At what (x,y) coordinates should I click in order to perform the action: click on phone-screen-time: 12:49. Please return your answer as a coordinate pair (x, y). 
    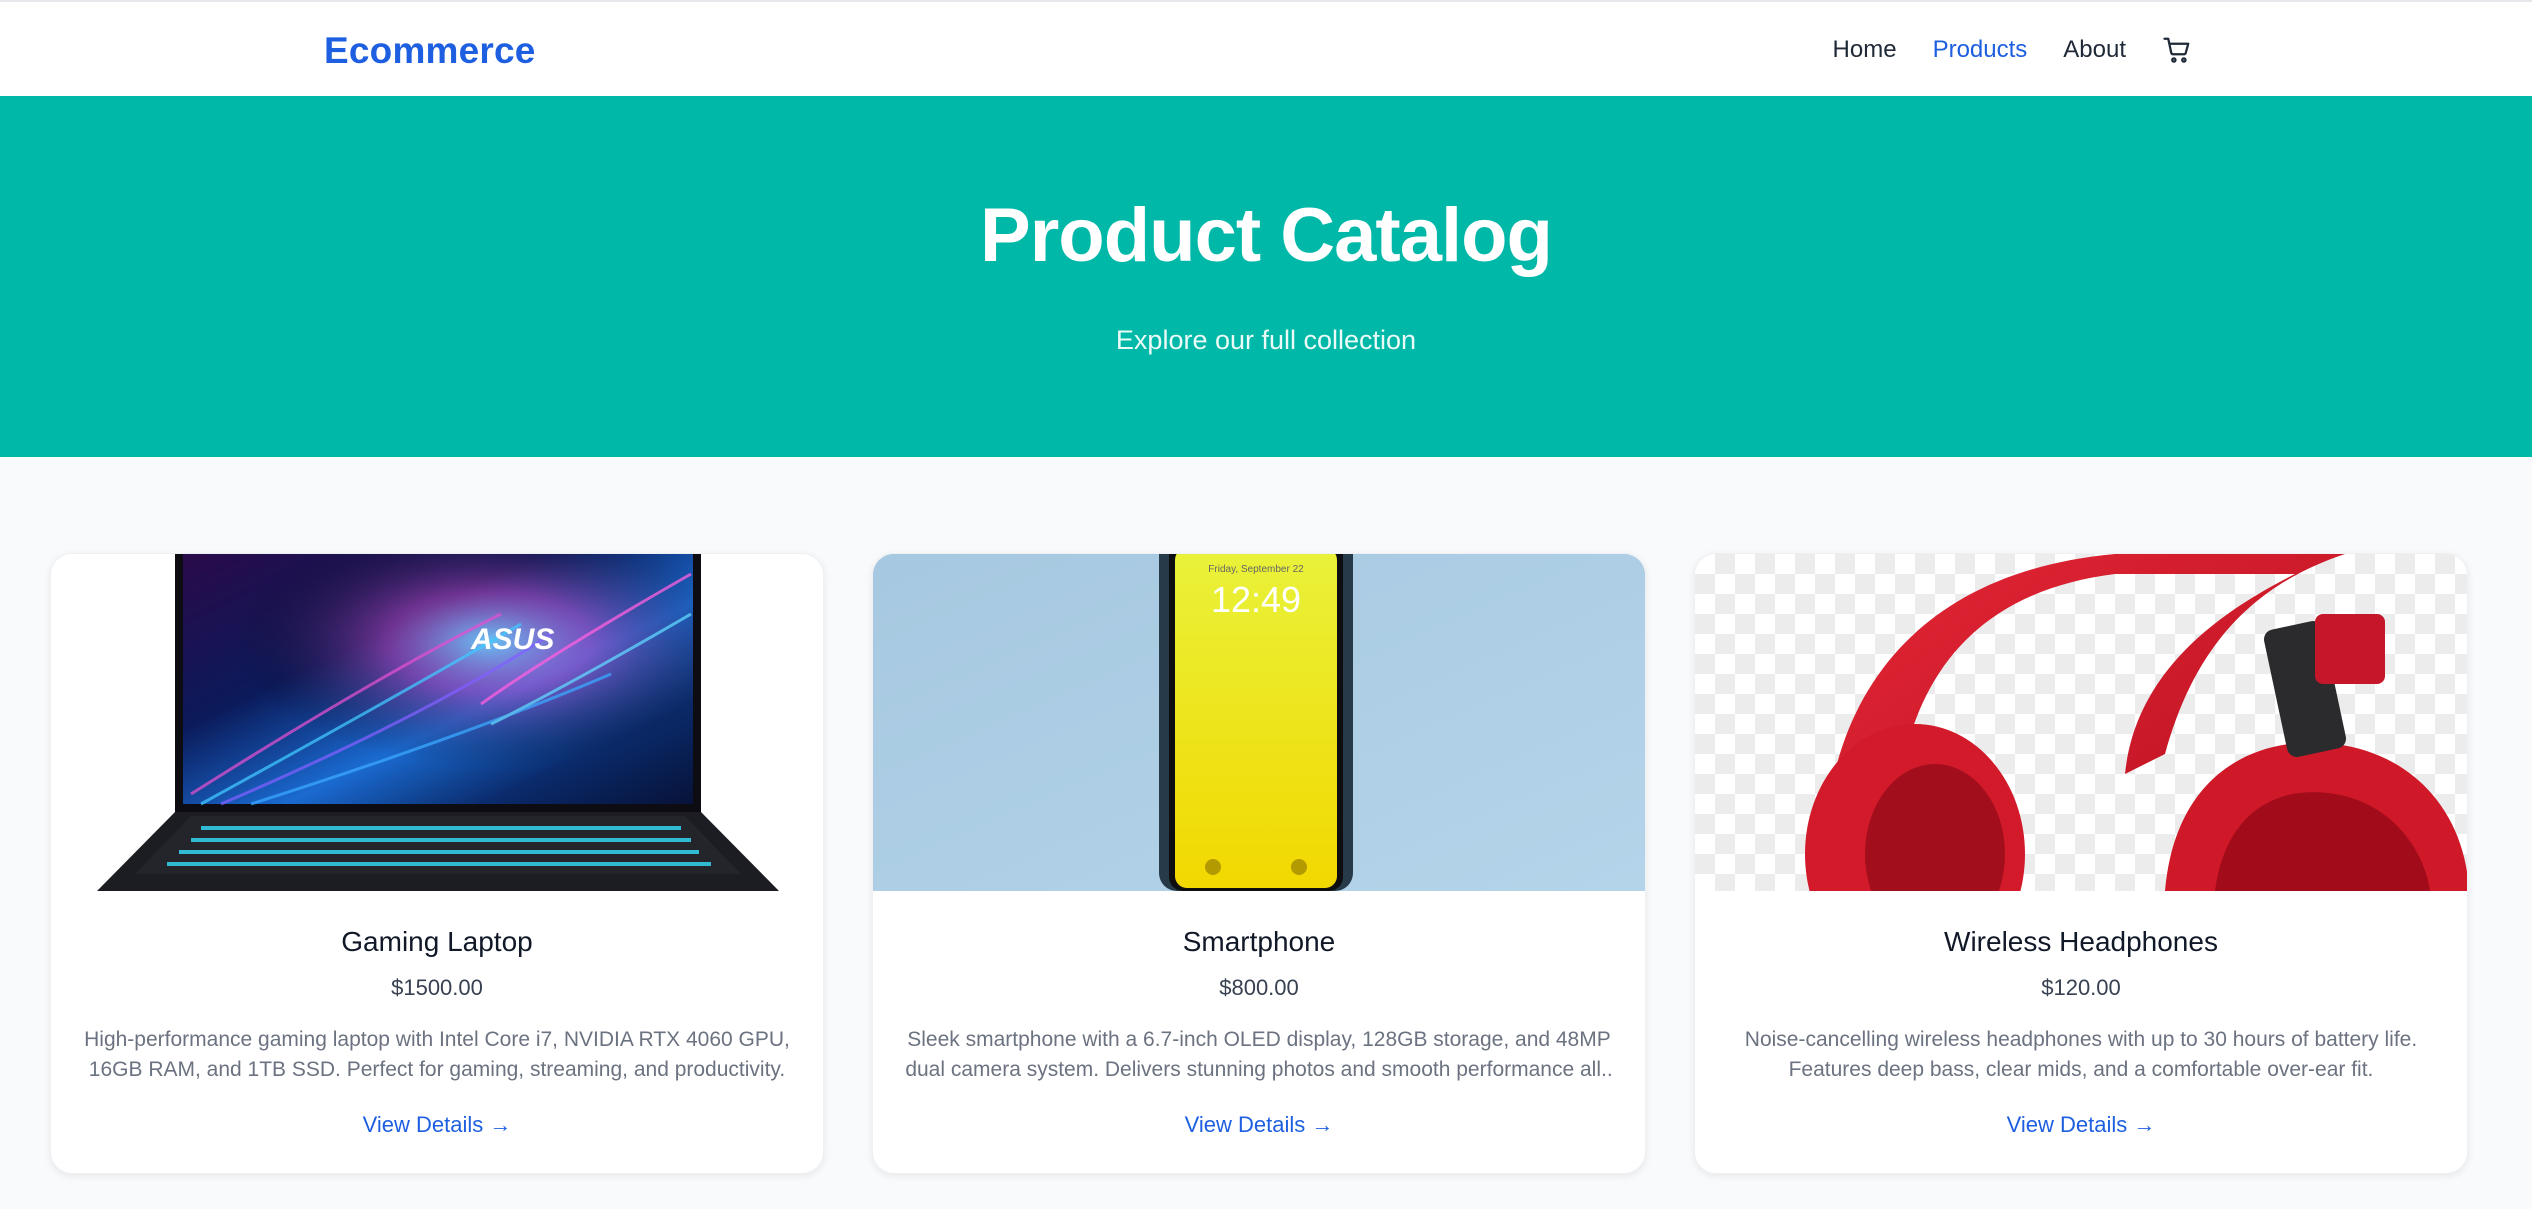
    Looking at the image, I should click on (1256, 599).